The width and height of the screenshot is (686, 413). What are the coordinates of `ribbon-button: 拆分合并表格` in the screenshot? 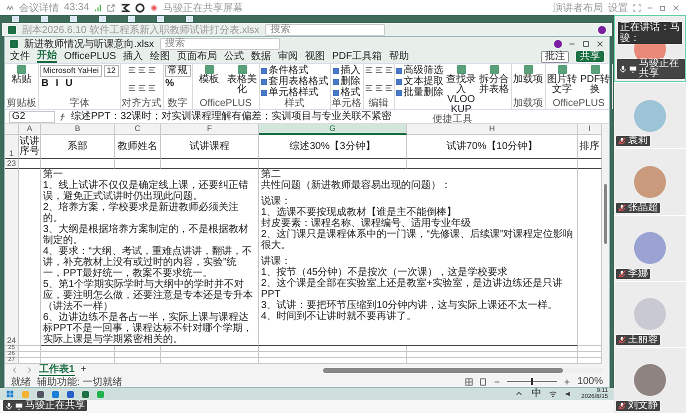 It's located at (494, 80).